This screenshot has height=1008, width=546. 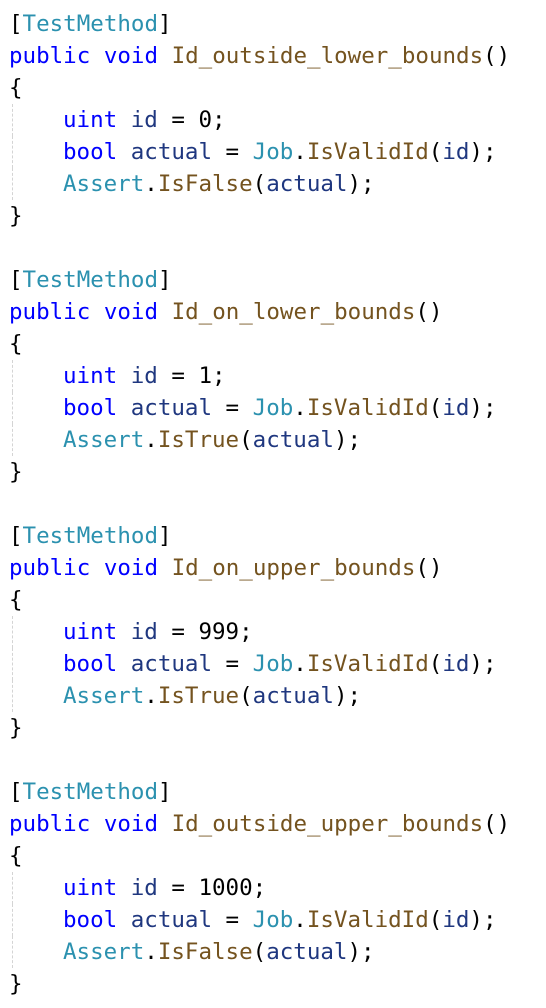 What do you see at coordinates (274, 120) in the screenshot?
I see `id-declaration-line: uint id = 0;` at bounding box center [274, 120].